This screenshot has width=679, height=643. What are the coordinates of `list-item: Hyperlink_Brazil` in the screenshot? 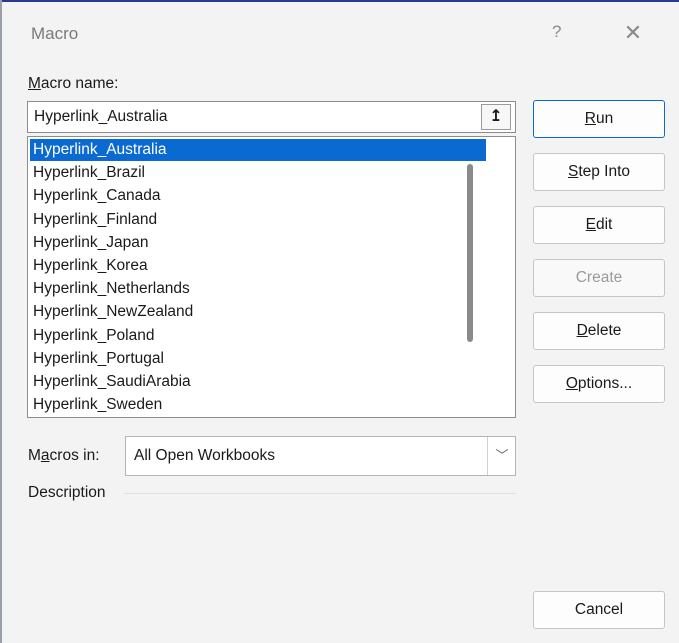 It's located at (258, 173).